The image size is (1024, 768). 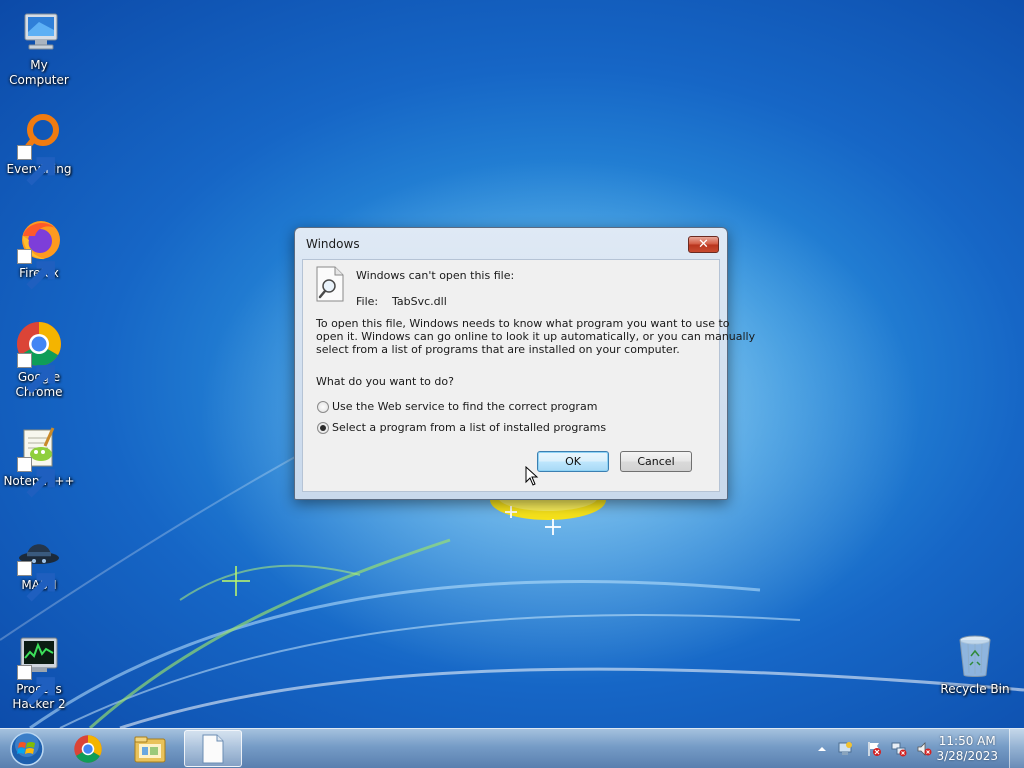 What do you see at coordinates (419, 301) in the screenshot?
I see `file-name: TabSvc.dll` at bounding box center [419, 301].